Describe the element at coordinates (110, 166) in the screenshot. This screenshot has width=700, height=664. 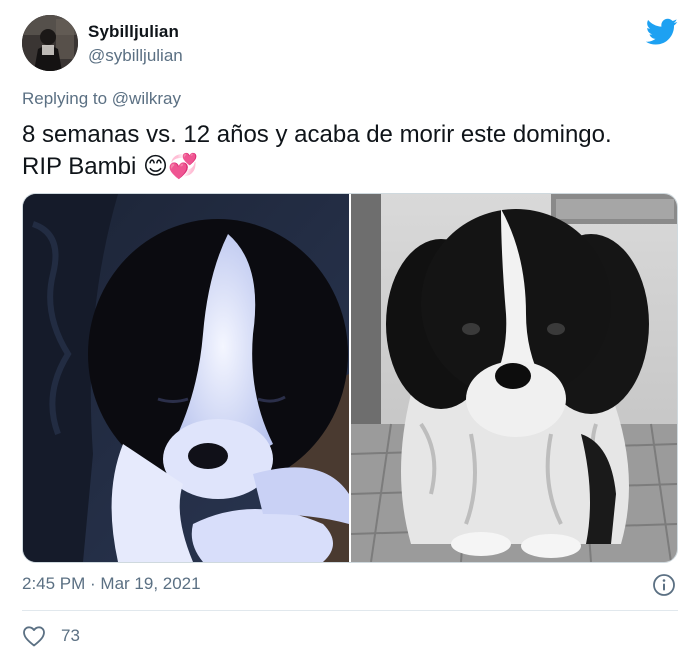
I see `tweet-text-line-2: RIP Bambi 😊💞` at that location.